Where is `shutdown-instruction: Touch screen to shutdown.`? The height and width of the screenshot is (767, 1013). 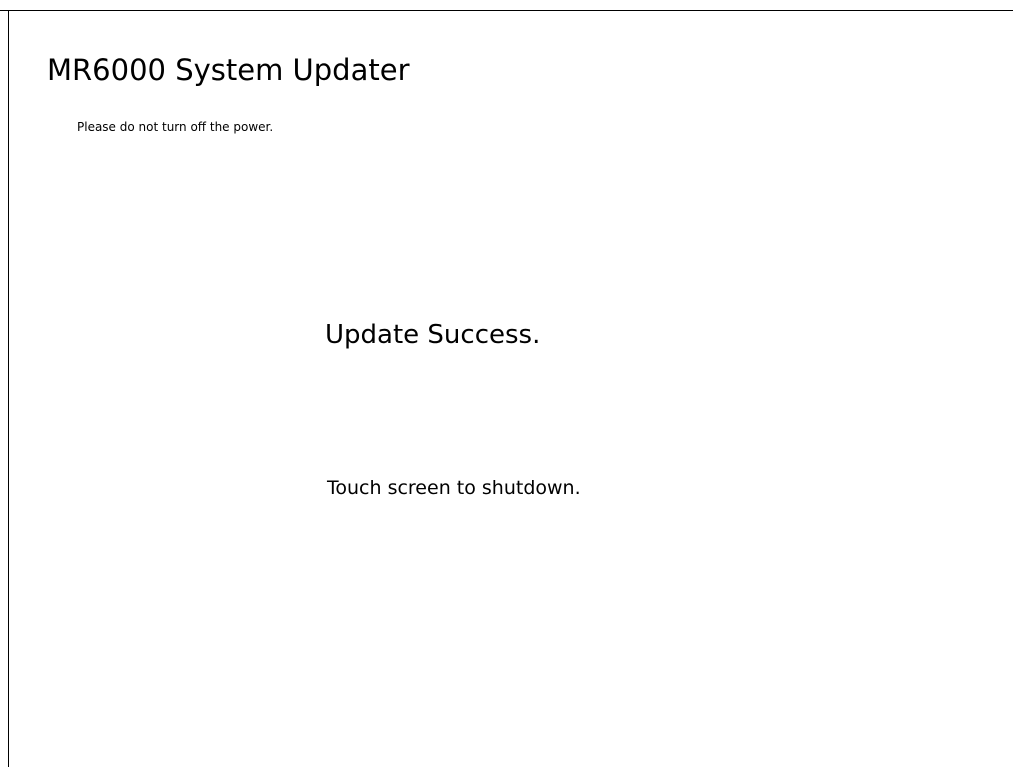
shutdown-instruction: Touch screen to shutdown. is located at coordinates (454, 488).